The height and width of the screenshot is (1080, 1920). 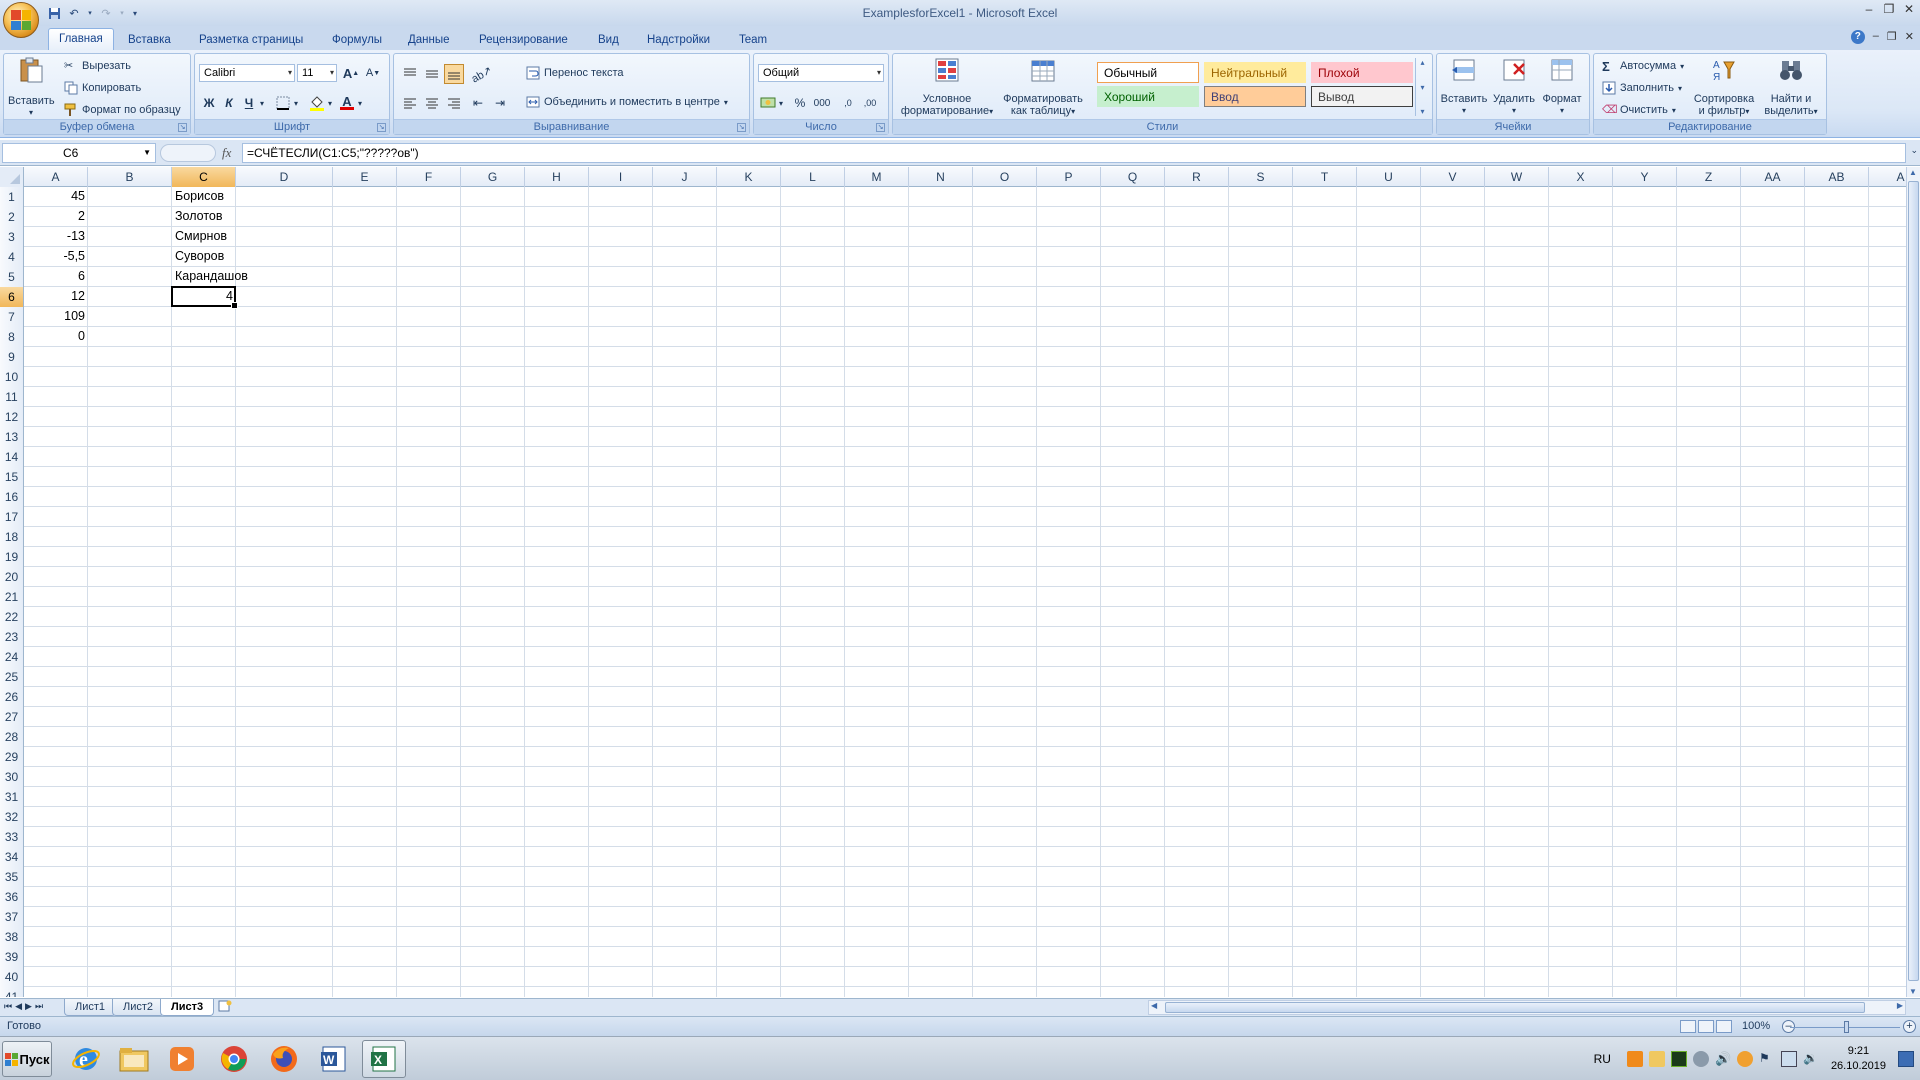 What do you see at coordinates (1678, 1059) in the screenshot?
I see `tray-nvidia-icon` at bounding box center [1678, 1059].